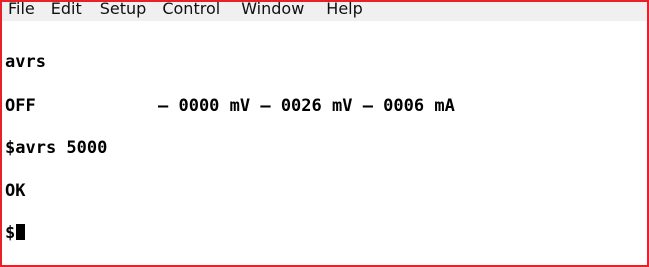 This screenshot has width=649, height=267. I want to click on menu-help: Help, so click(341, 11).